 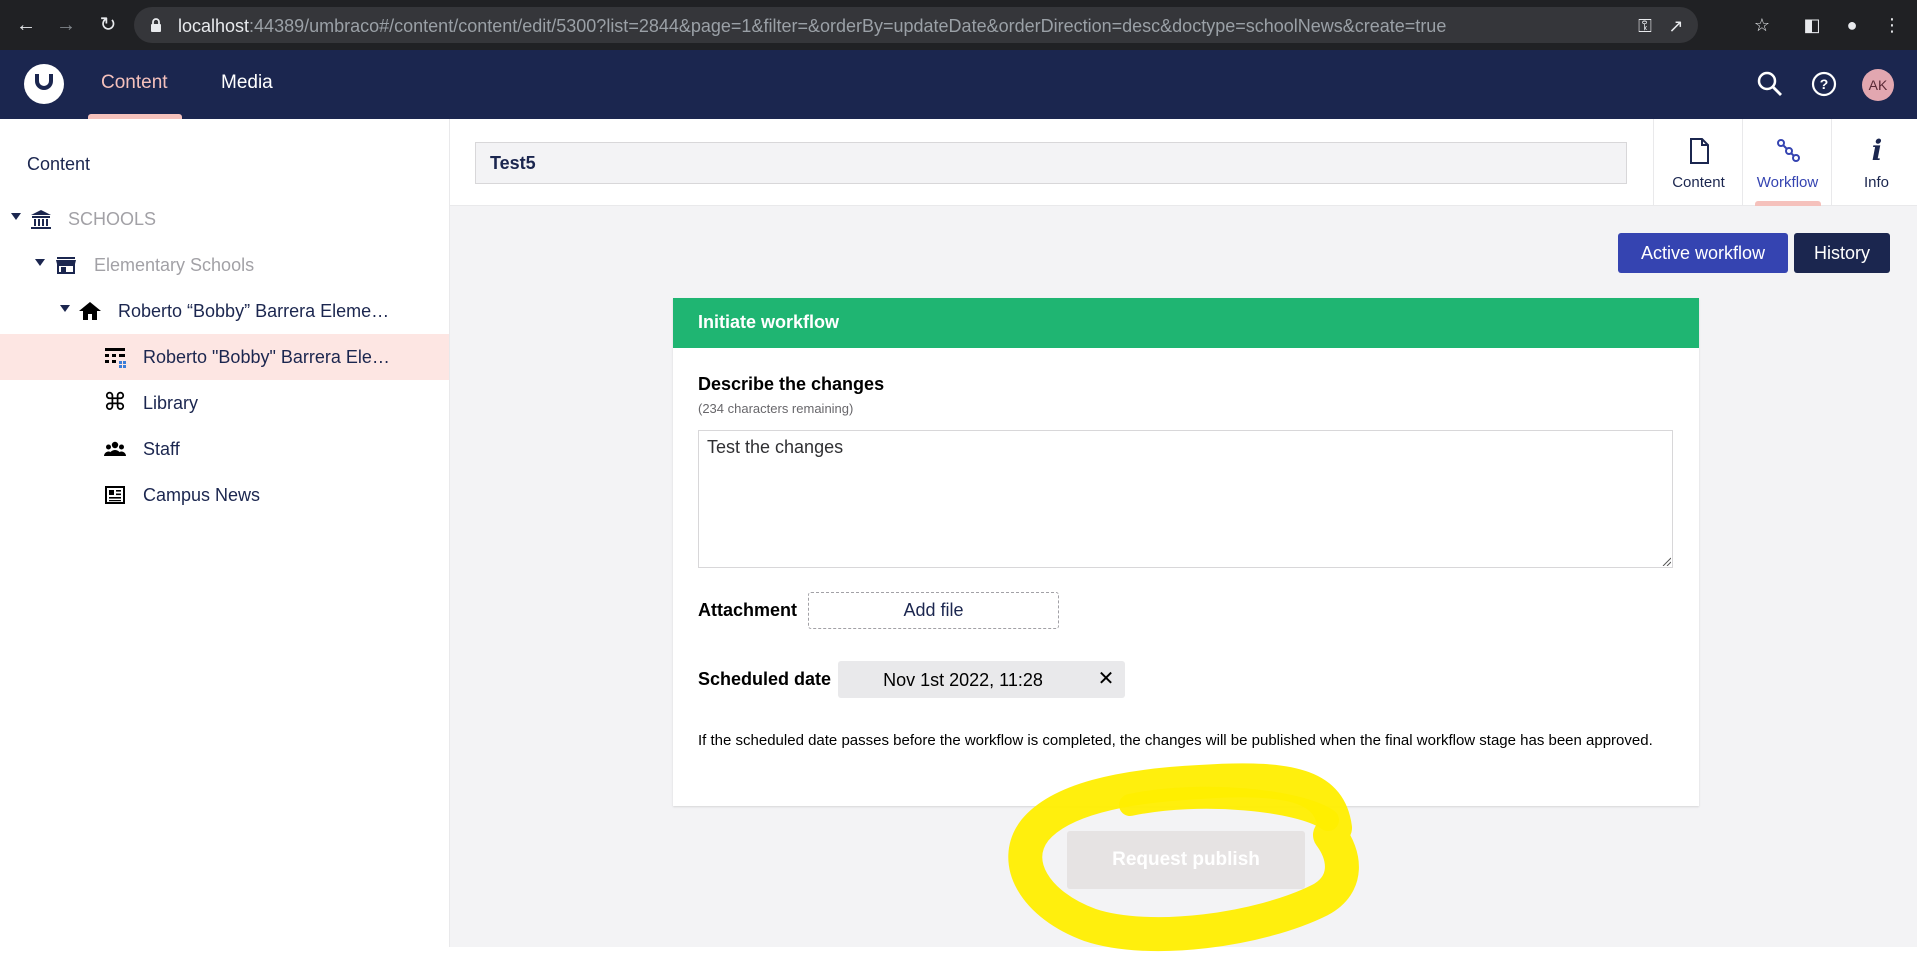 I want to click on attachment-label: Attachment, so click(x=748, y=610).